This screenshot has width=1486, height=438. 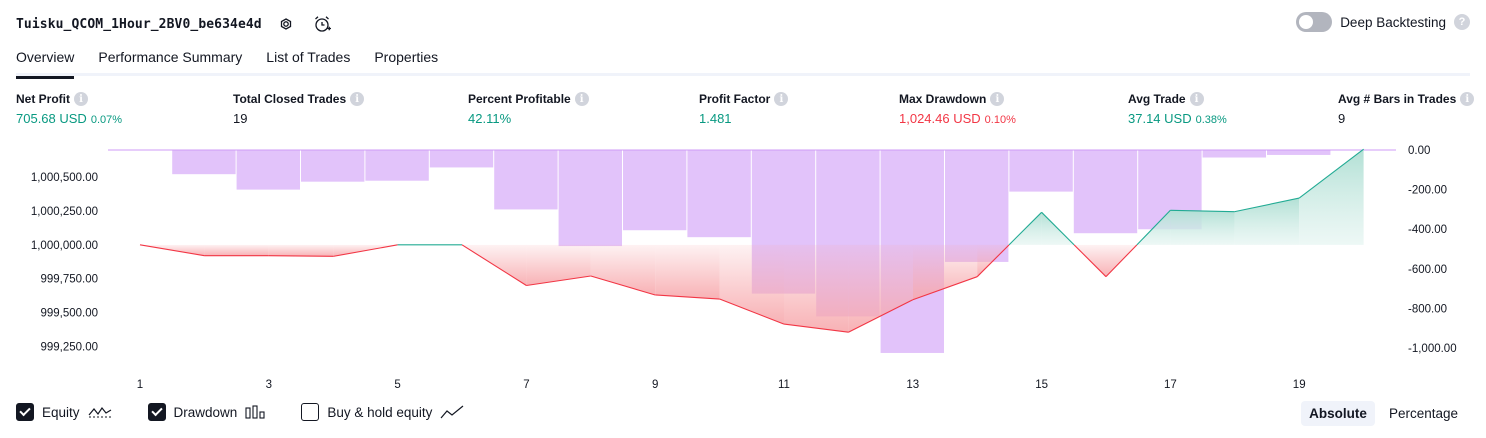 I want to click on trade-number-tick-label: 15, so click(x=1041, y=385).